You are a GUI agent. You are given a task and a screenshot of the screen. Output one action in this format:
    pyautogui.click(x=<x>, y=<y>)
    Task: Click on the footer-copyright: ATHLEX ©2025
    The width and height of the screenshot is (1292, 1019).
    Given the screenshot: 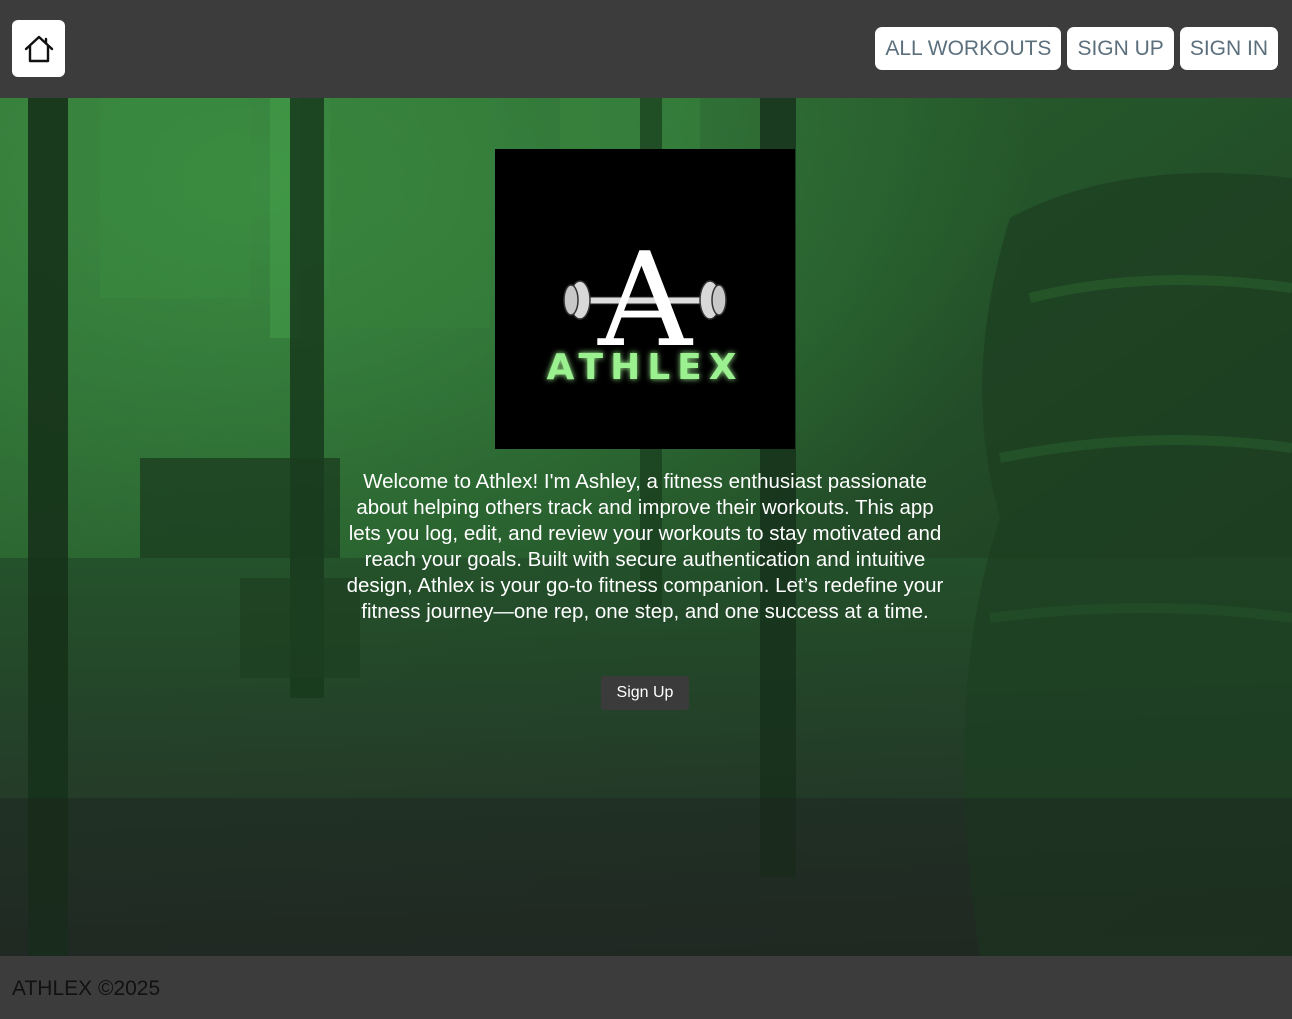 What is the action you would take?
    pyautogui.click(x=86, y=988)
    